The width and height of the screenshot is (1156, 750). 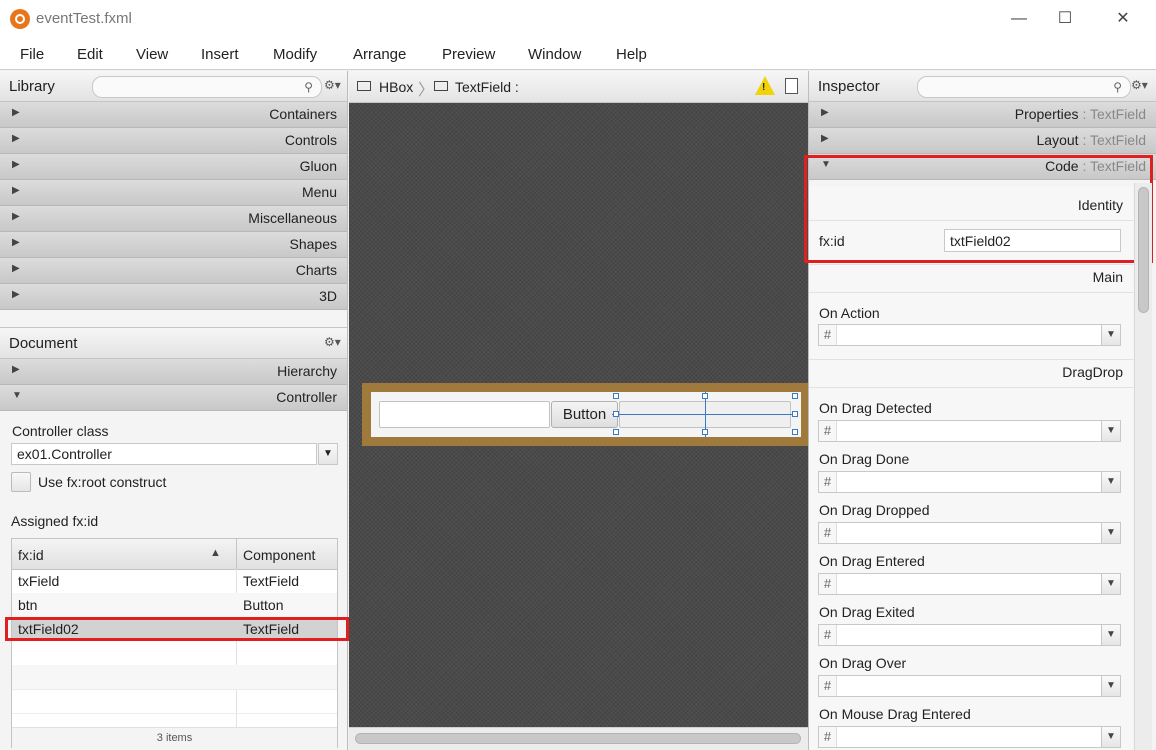 I want to click on controller-class-field: ex01.Controller, so click(x=164, y=454).